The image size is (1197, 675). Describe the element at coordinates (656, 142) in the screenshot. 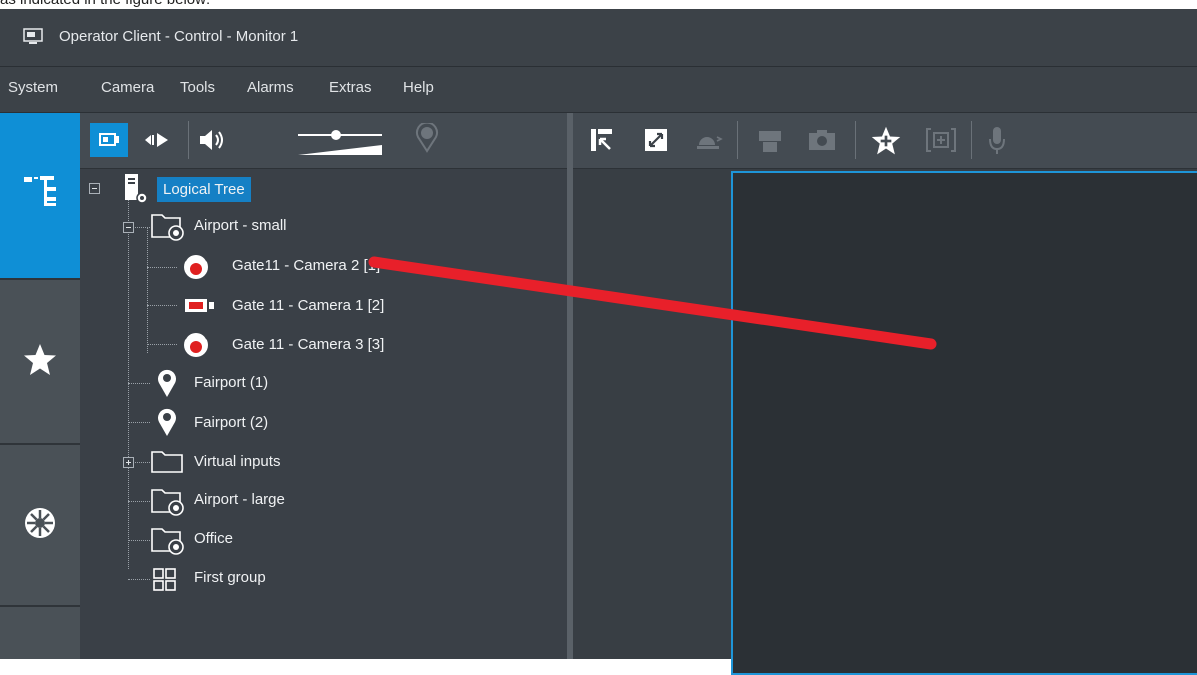

I see `fullscreen-icon` at that location.